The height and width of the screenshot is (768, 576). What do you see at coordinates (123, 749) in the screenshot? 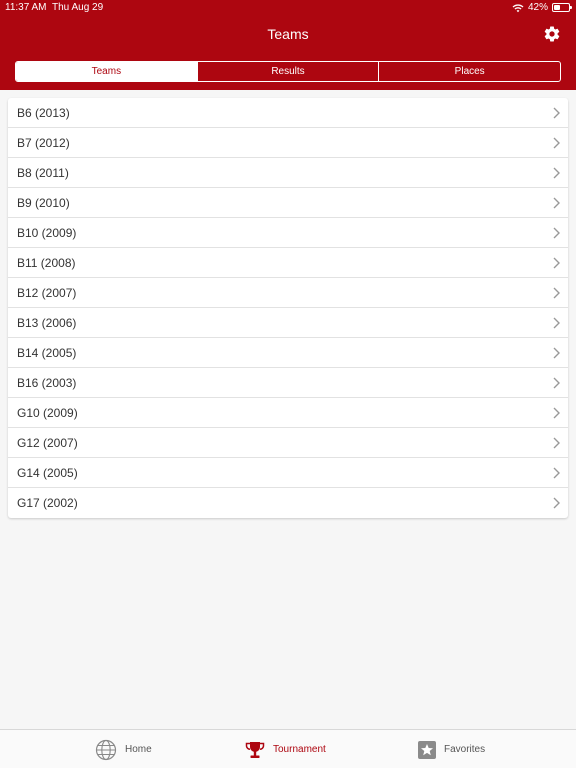
I see `tab-home: Home` at bounding box center [123, 749].